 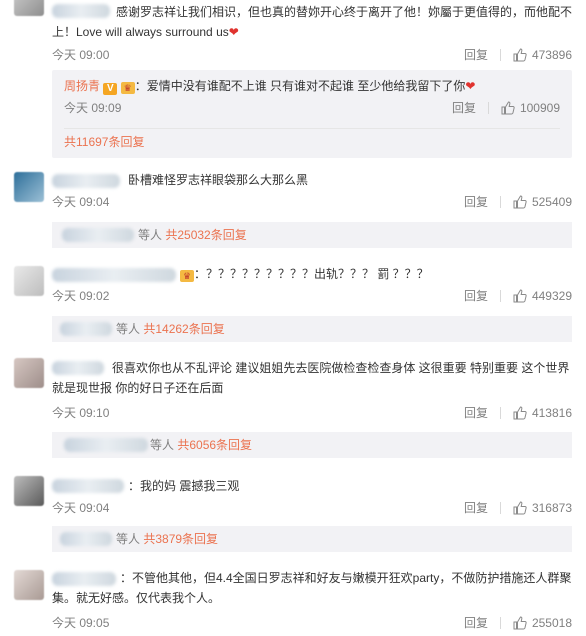 I want to click on like-button: 473896, so click(x=542, y=55).